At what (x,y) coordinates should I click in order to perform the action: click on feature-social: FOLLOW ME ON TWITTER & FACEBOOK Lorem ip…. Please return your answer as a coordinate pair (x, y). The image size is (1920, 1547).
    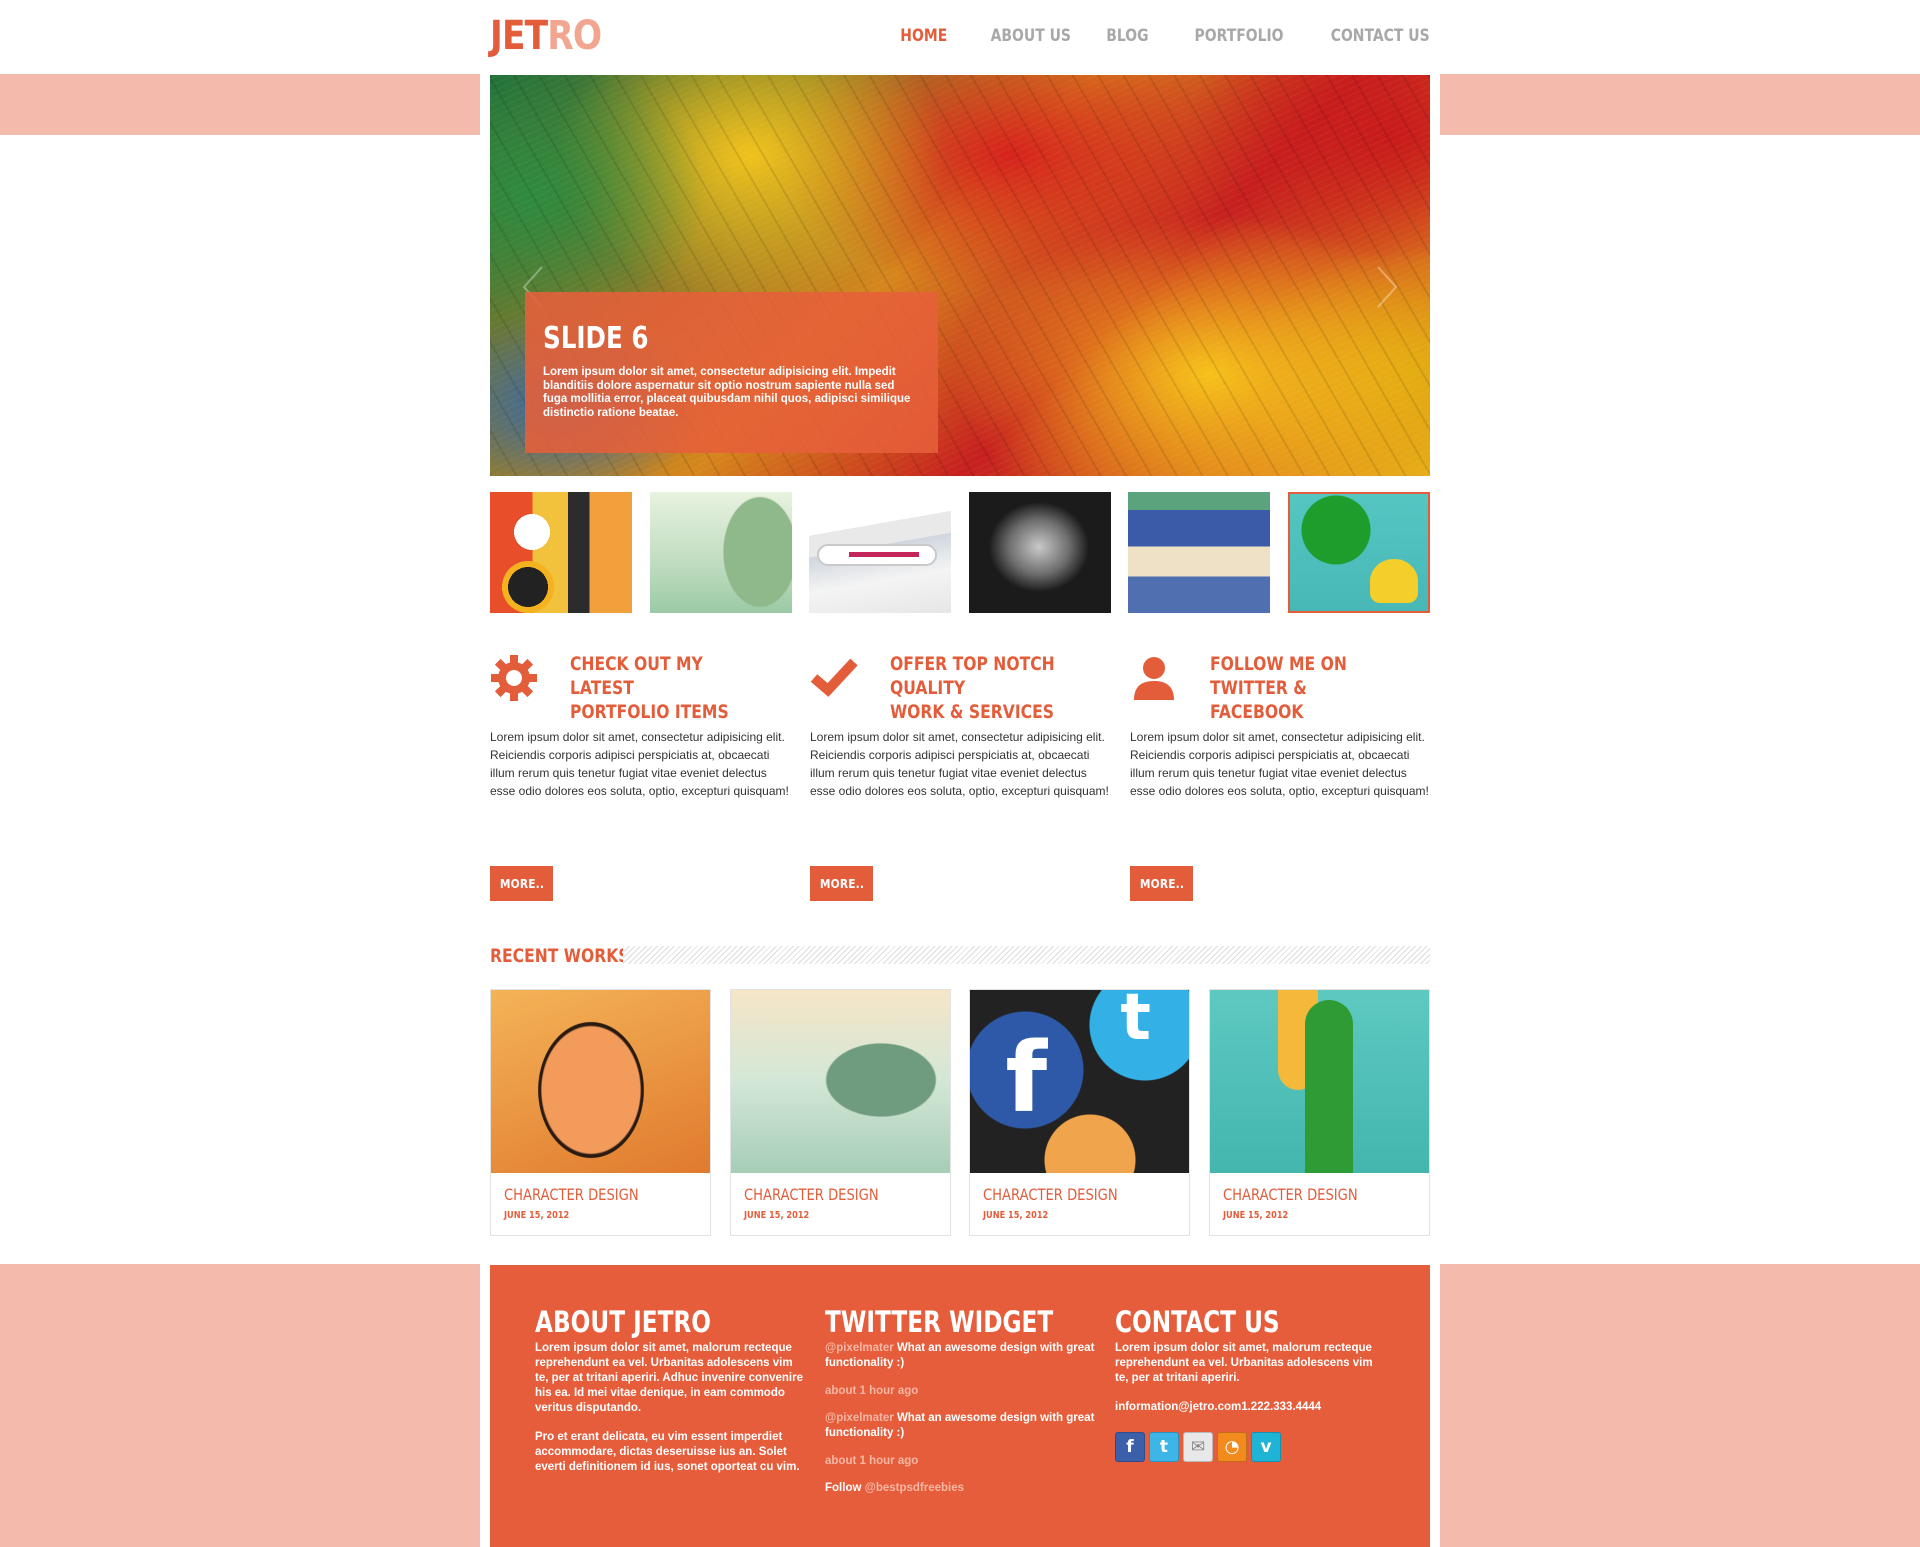
    Looking at the image, I should click on (1280, 776).